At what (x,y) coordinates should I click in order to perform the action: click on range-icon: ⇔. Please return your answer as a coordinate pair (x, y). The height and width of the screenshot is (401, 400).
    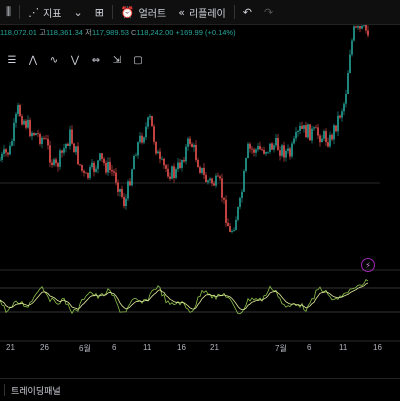
    Looking at the image, I should click on (96, 60).